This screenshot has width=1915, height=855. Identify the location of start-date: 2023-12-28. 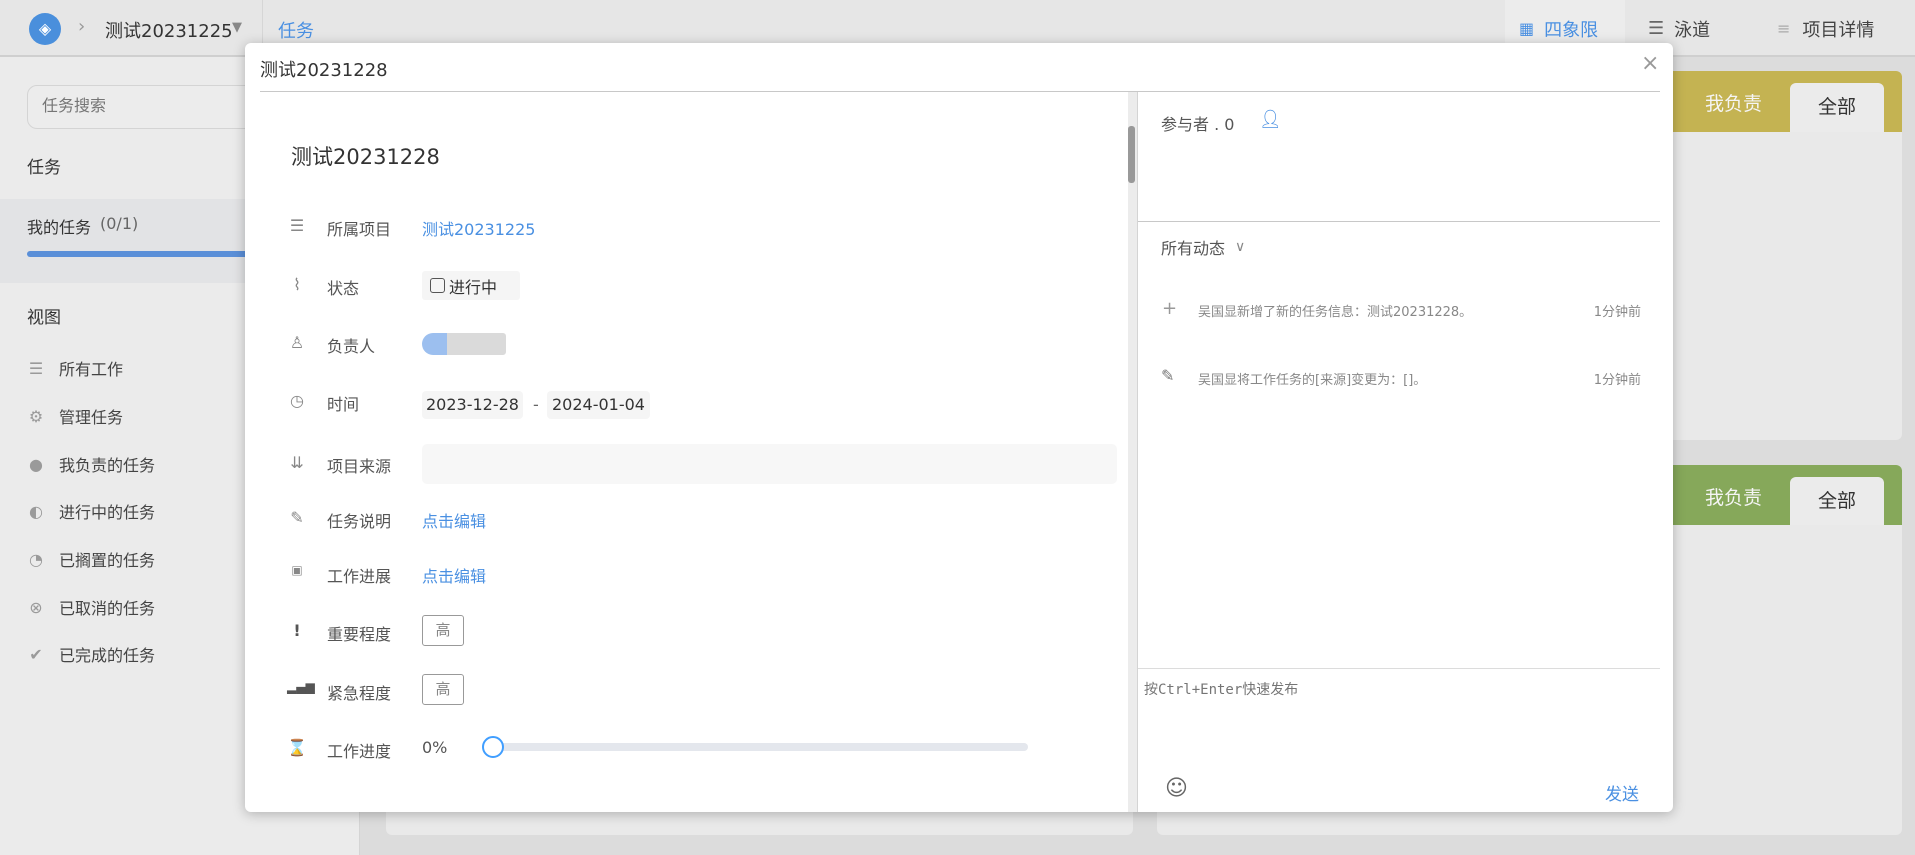
(472, 405).